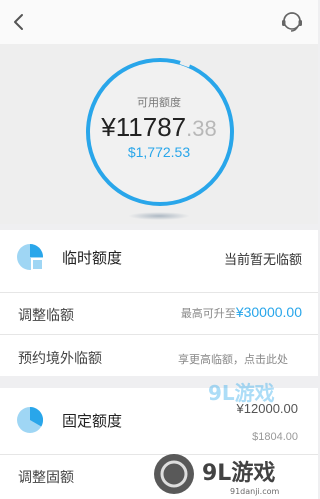  I want to click on temp-credit-status: 当前暂无临额, so click(262, 260).